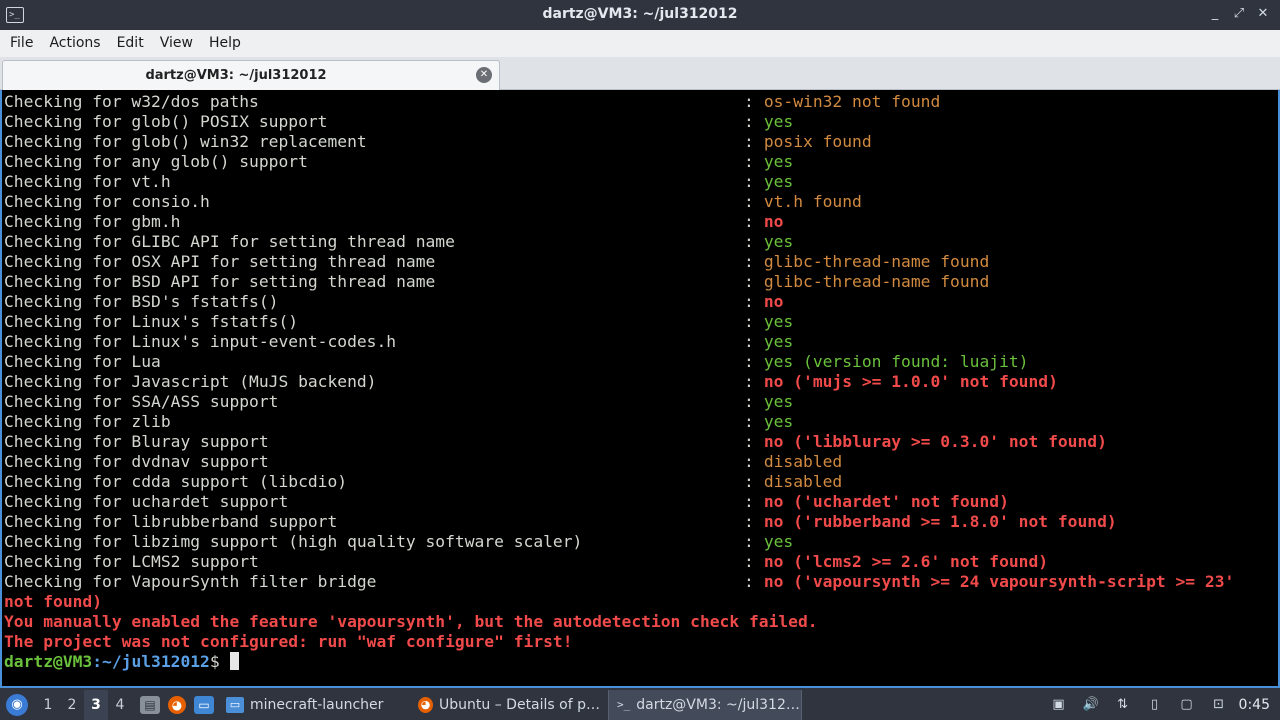 The height and width of the screenshot is (720, 1280). I want to click on check-label: Checking for Lua, so click(82, 361).